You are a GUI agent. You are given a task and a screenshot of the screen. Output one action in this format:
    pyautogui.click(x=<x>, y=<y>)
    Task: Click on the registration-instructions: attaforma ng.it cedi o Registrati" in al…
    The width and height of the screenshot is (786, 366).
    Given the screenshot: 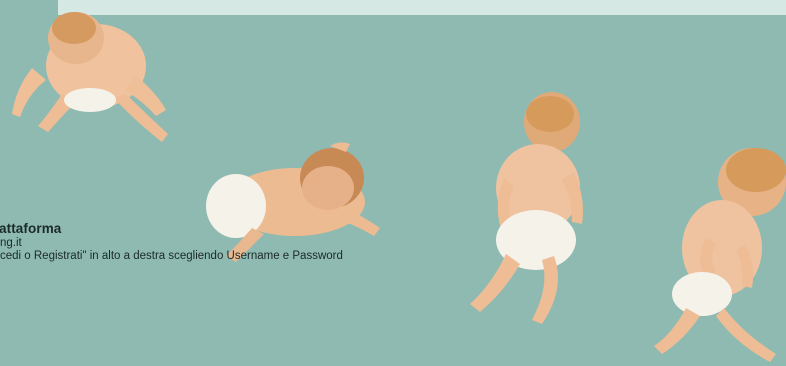 What is the action you would take?
    pyautogui.click(x=260, y=242)
    